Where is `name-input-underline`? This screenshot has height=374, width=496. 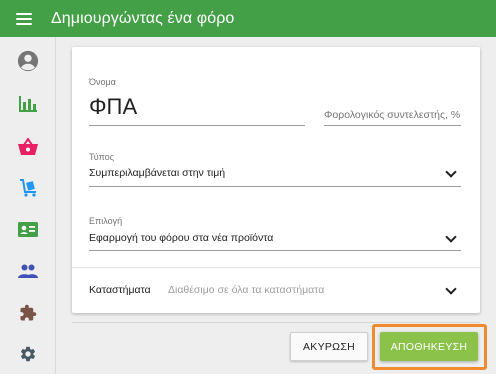
name-input-underline is located at coordinates (197, 125).